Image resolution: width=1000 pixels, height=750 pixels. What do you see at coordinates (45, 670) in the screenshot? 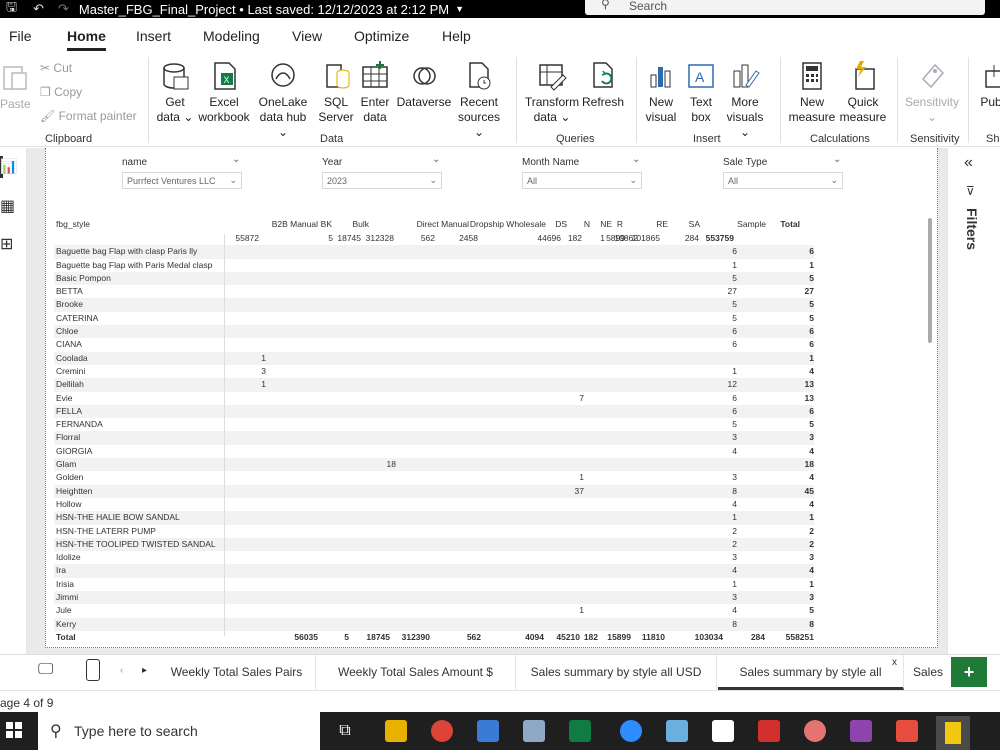
I see `desktop-layout-icon: 🖵` at bounding box center [45, 670].